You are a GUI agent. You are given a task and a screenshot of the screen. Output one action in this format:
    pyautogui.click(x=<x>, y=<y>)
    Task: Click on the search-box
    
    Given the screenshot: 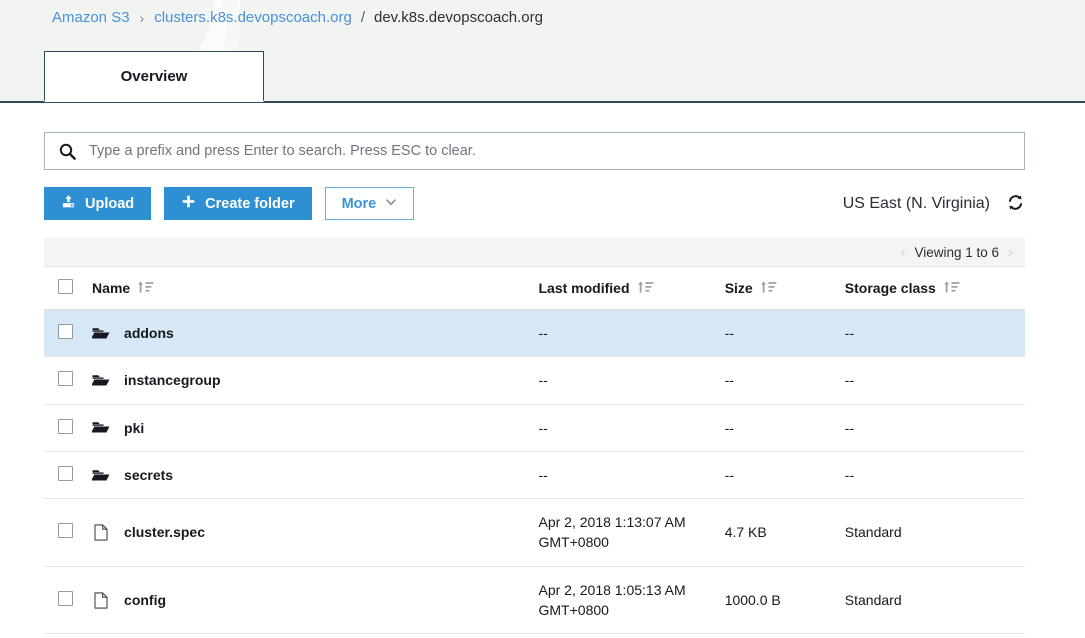 What is the action you would take?
    pyautogui.click(x=534, y=151)
    